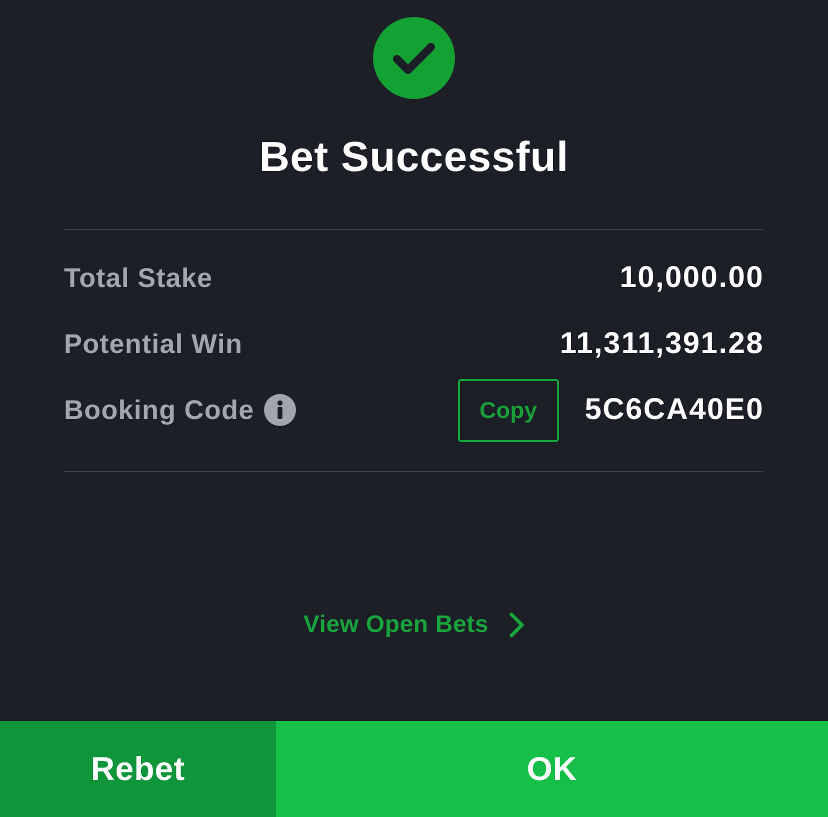 The width and height of the screenshot is (828, 817). I want to click on view-open-bets-link: View Open Bets, so click(414, 625).